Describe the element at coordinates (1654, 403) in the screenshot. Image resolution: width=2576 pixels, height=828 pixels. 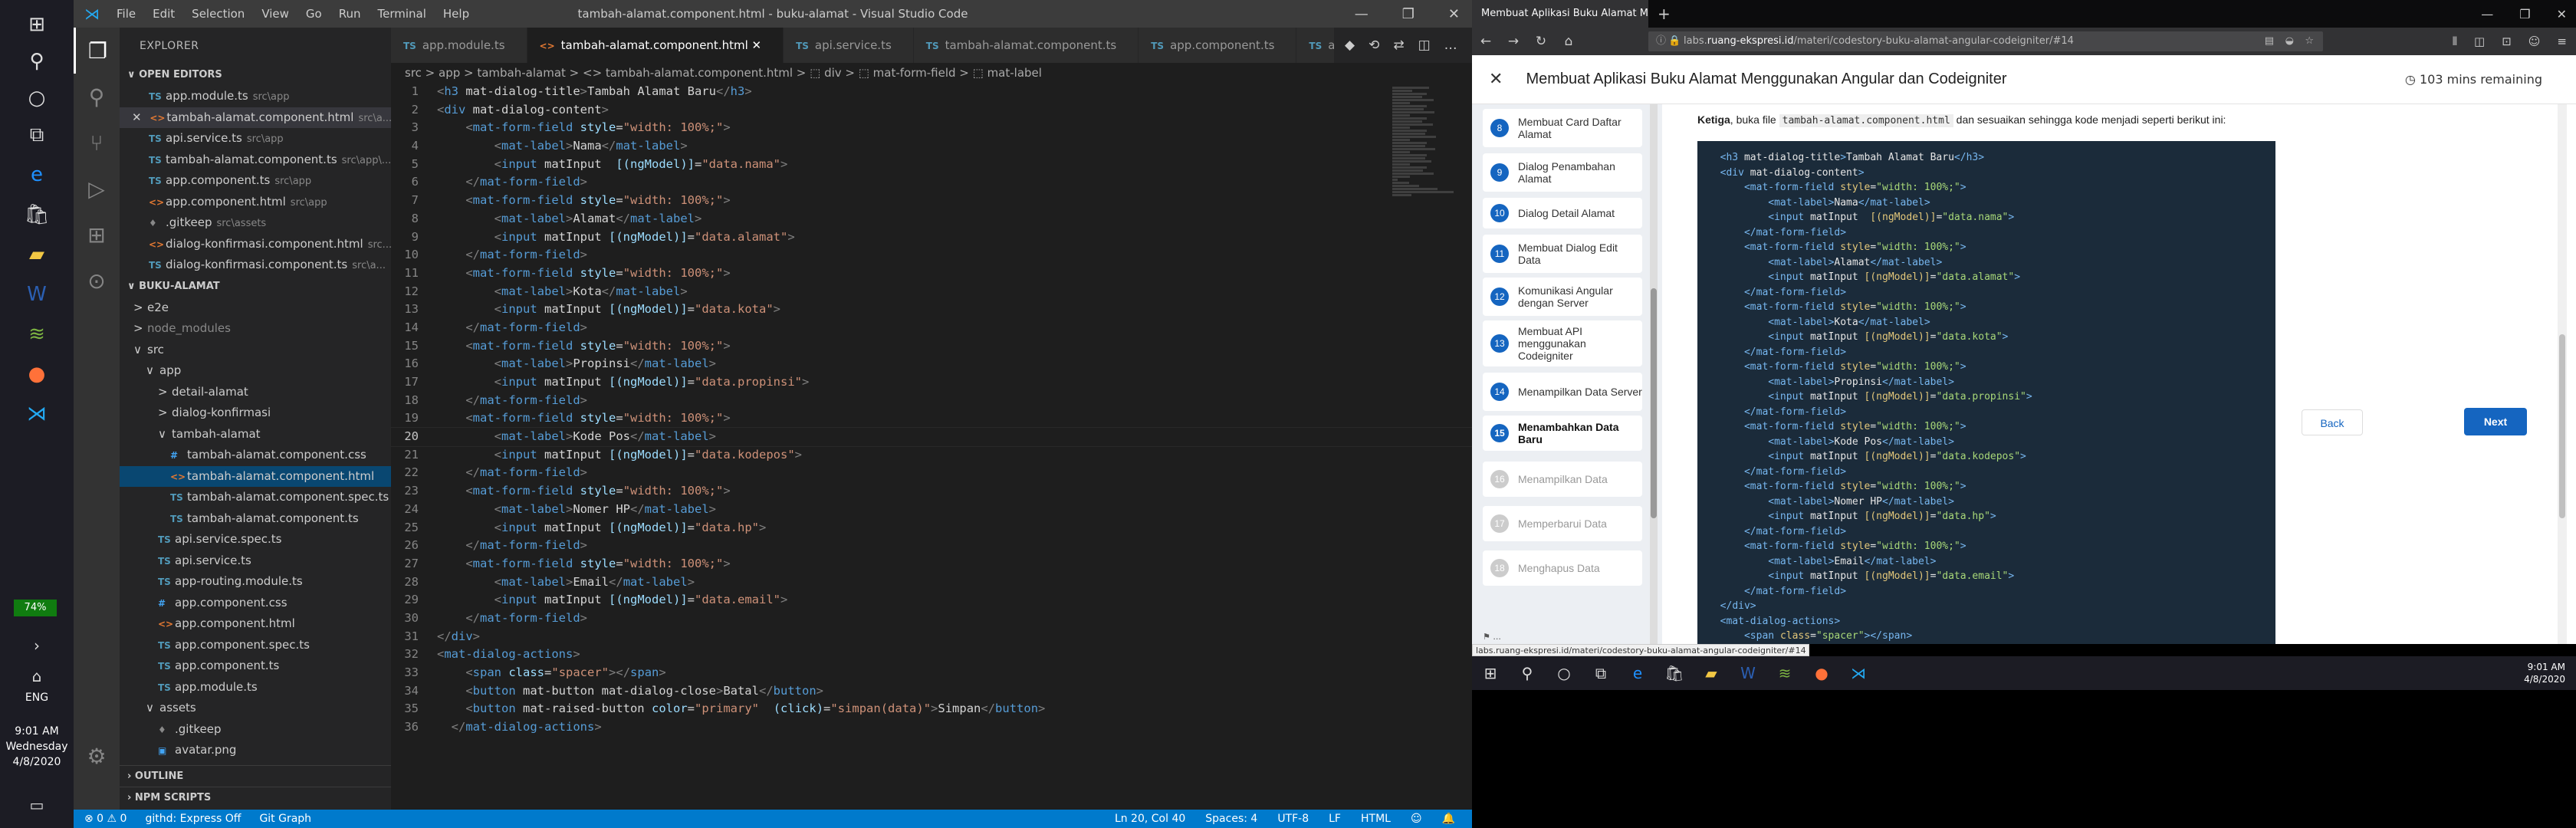
I see `toc-scrollbar-thumb` at that location.